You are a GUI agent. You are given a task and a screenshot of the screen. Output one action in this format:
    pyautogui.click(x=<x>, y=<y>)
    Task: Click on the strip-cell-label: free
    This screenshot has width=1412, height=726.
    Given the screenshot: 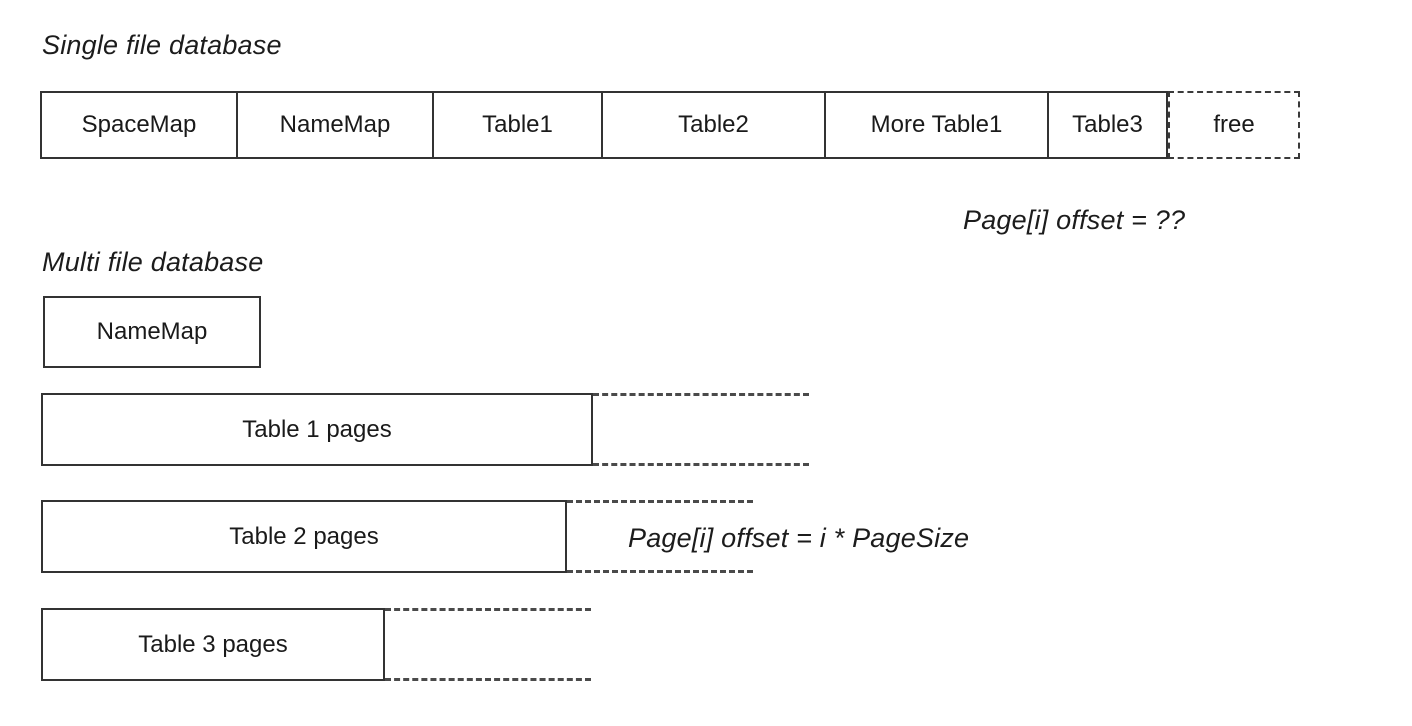 What is the action you would take?
    pyautogui.click(x=1234, y=124)
    